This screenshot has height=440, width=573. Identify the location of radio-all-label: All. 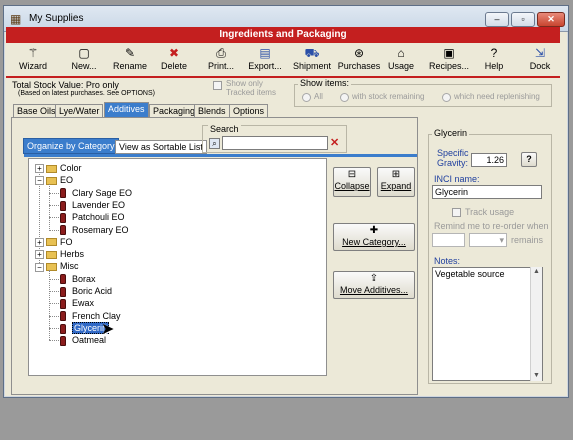
(318, 96).